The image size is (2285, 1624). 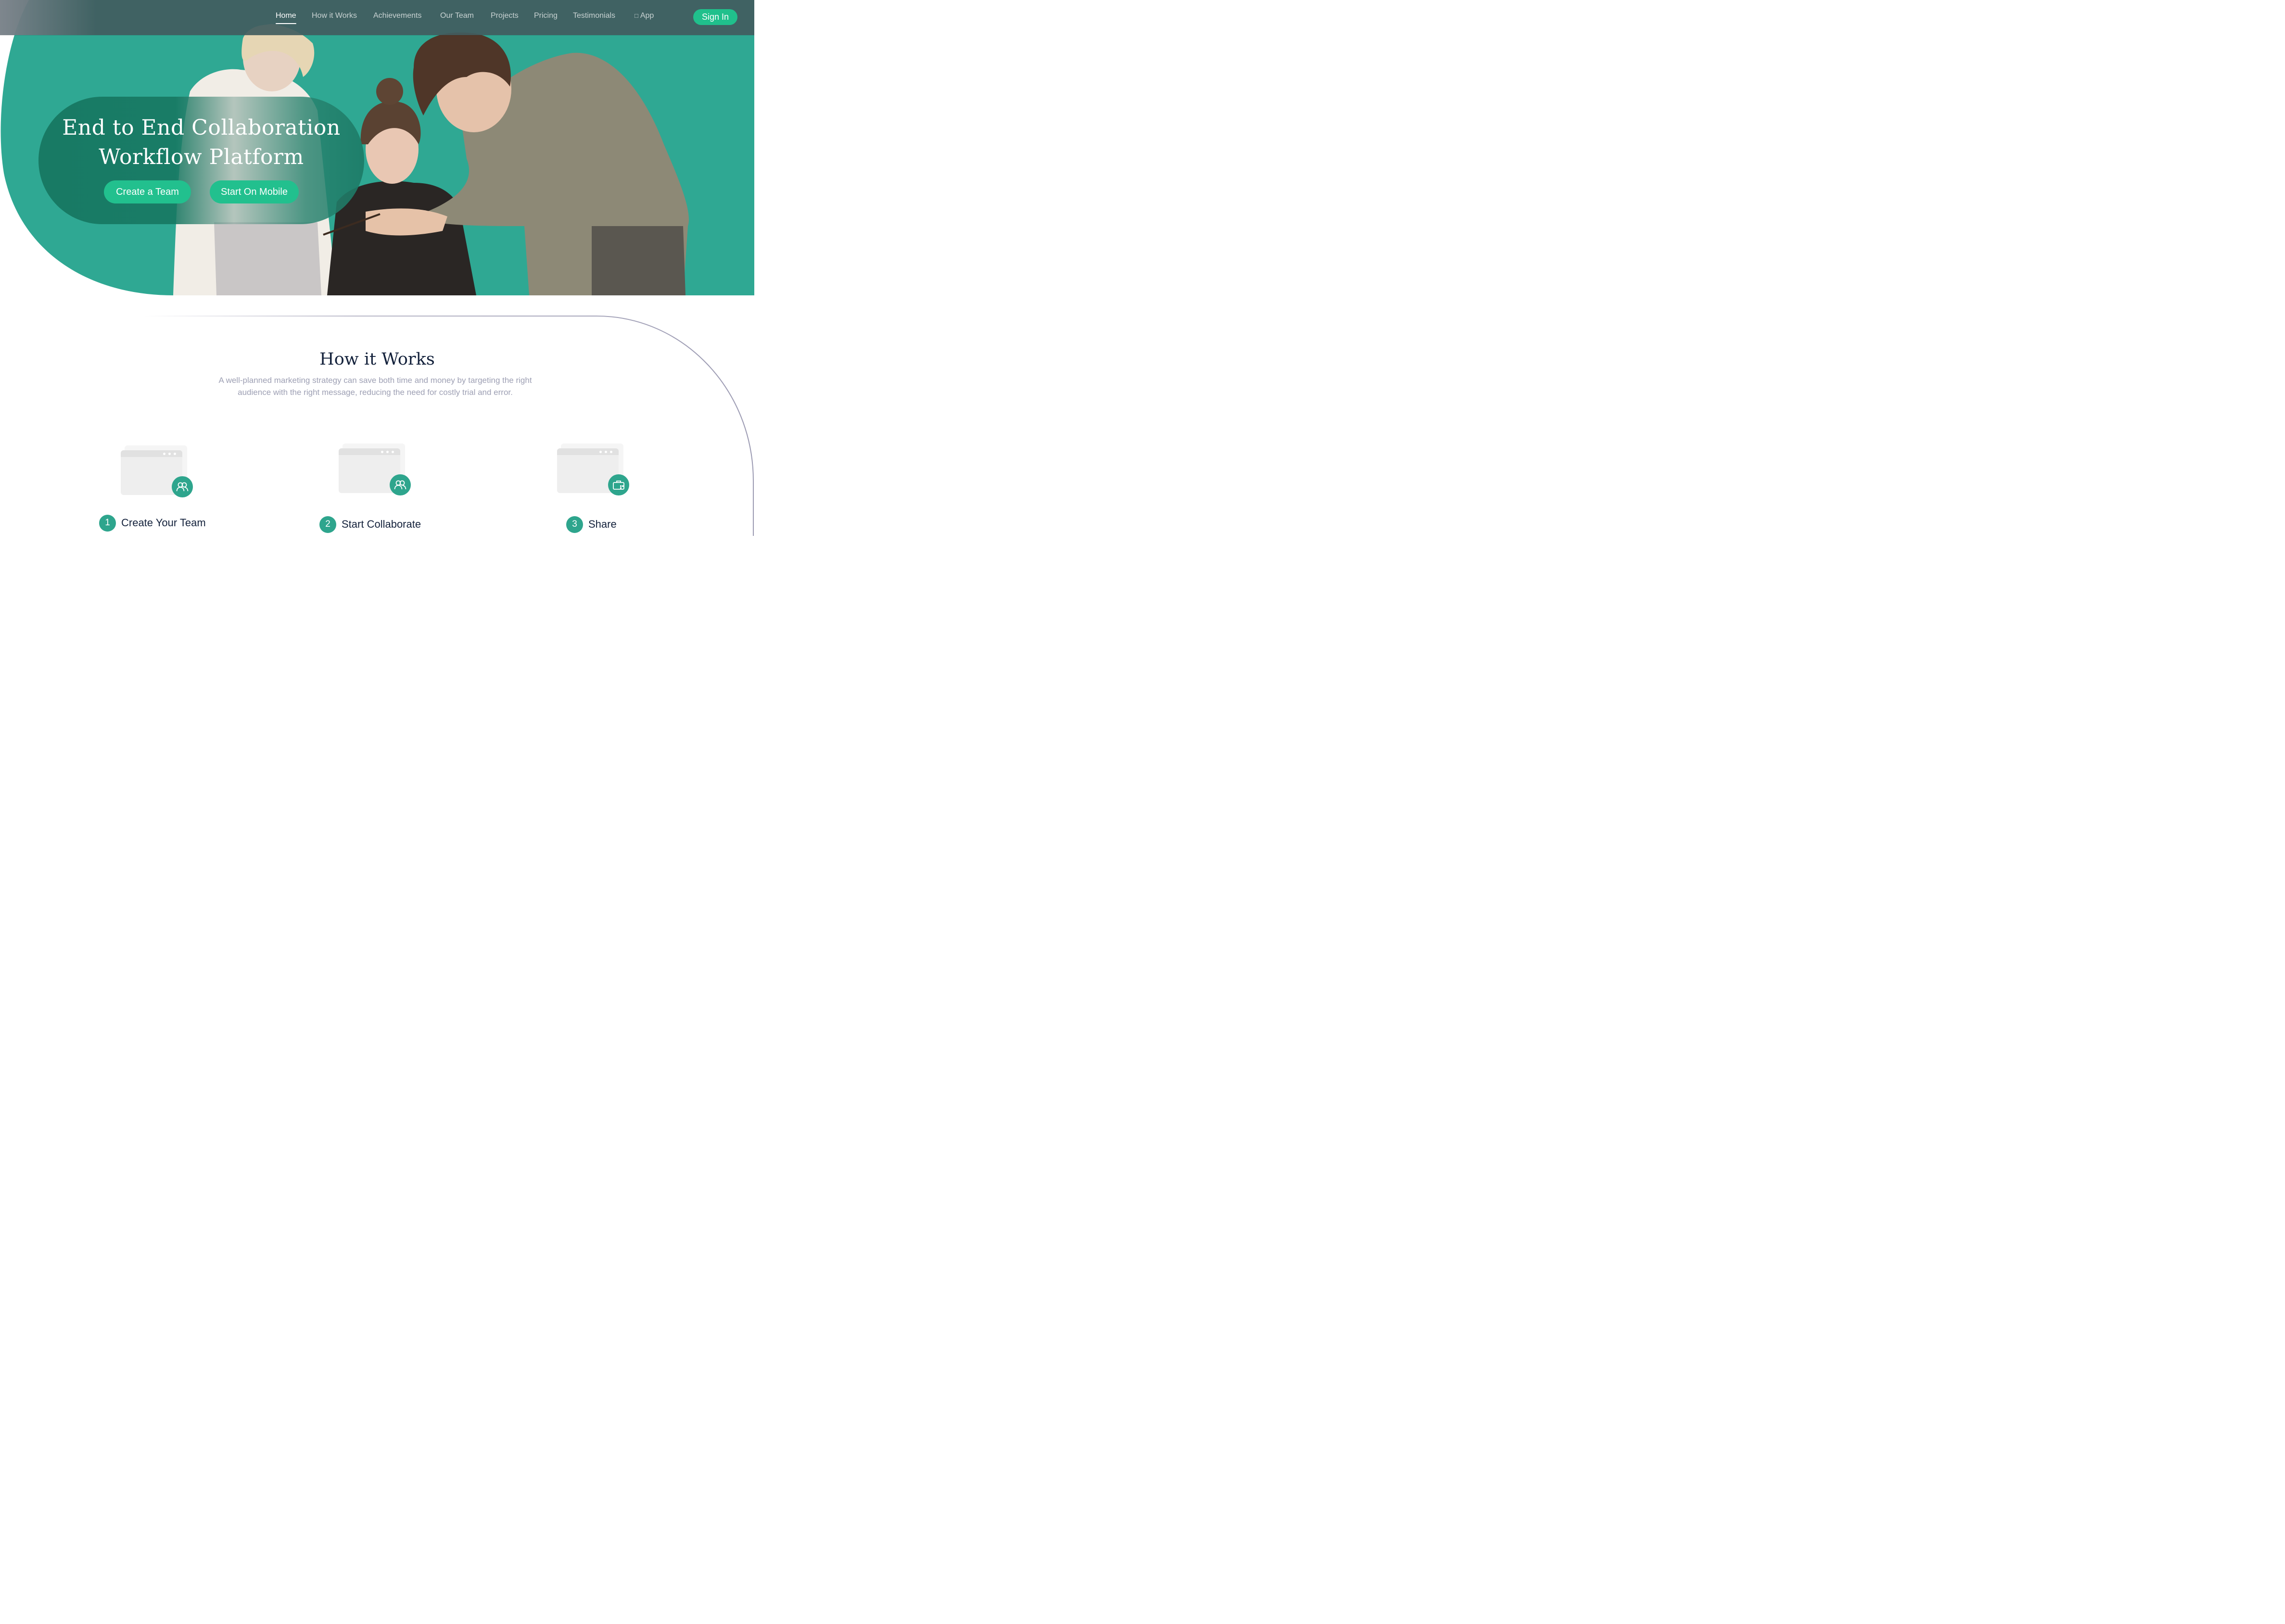 What do you see at coordinates (377, 470) in the screenshot?
I see `step-2-illustration` at bounding box center [377, 470].